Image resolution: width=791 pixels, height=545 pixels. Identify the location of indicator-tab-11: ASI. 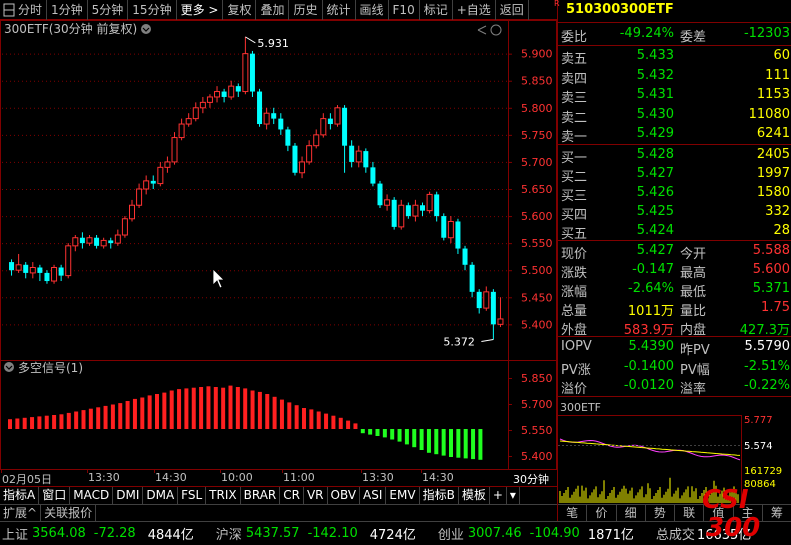
(373, 496).